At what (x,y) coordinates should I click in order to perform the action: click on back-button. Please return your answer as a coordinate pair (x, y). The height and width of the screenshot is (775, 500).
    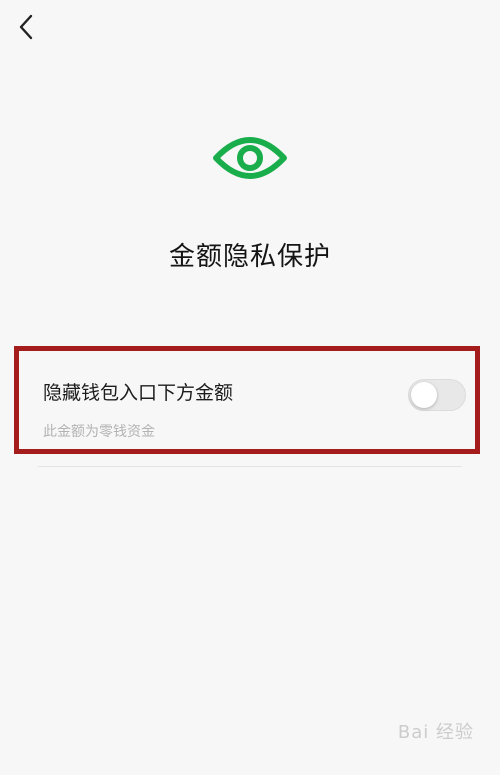
    Looking at the image, I should click on (26, 27).